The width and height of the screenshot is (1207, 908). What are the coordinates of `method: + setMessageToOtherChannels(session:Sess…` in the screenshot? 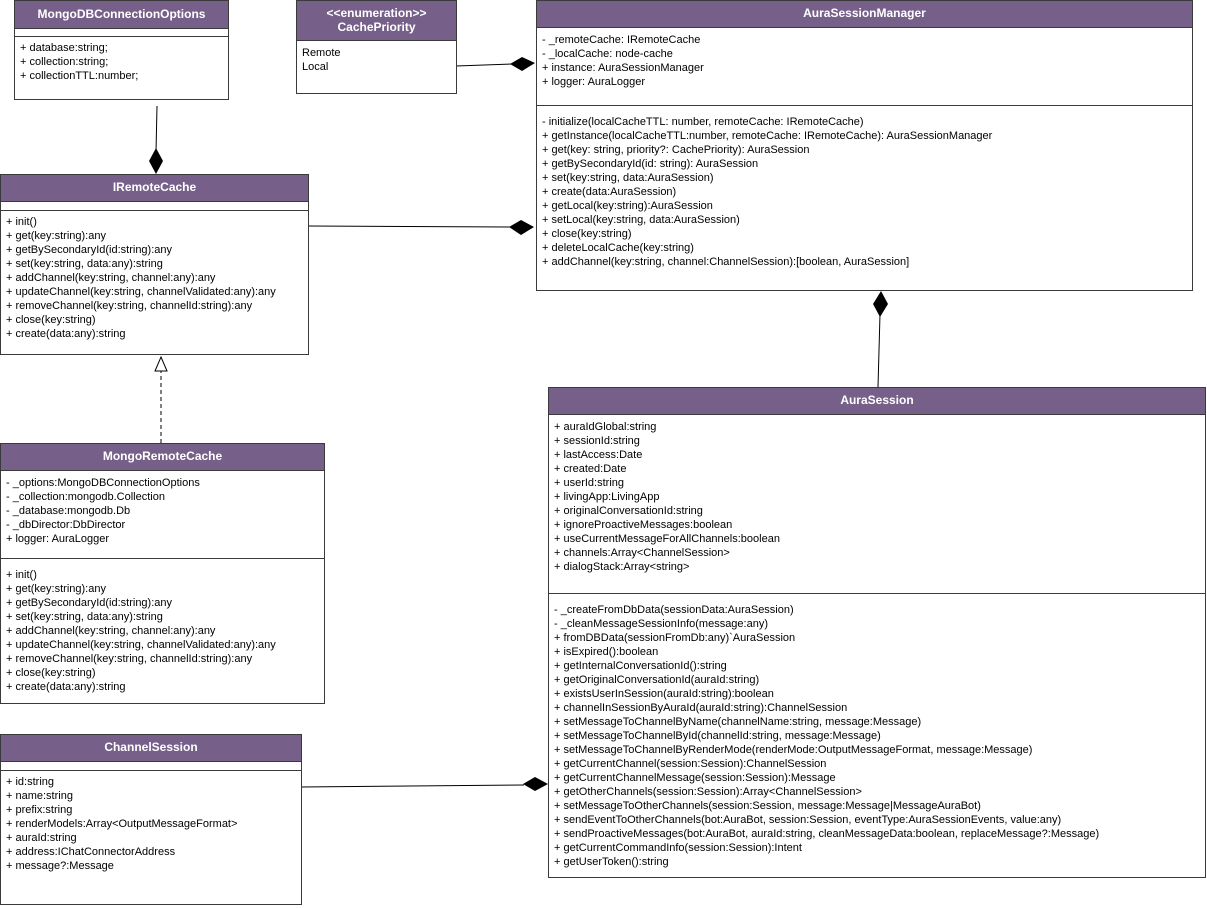 It's located at (767, 806).